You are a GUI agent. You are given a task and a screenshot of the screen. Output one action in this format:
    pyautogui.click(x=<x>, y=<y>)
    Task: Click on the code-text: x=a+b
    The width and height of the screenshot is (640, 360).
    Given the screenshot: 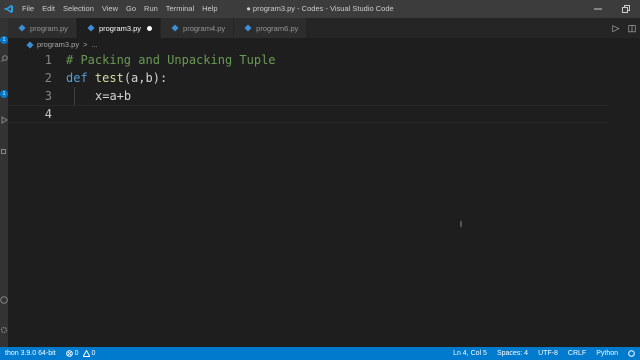 What is the action you would take?
    pyautogui.click(x=113, y=96)
    